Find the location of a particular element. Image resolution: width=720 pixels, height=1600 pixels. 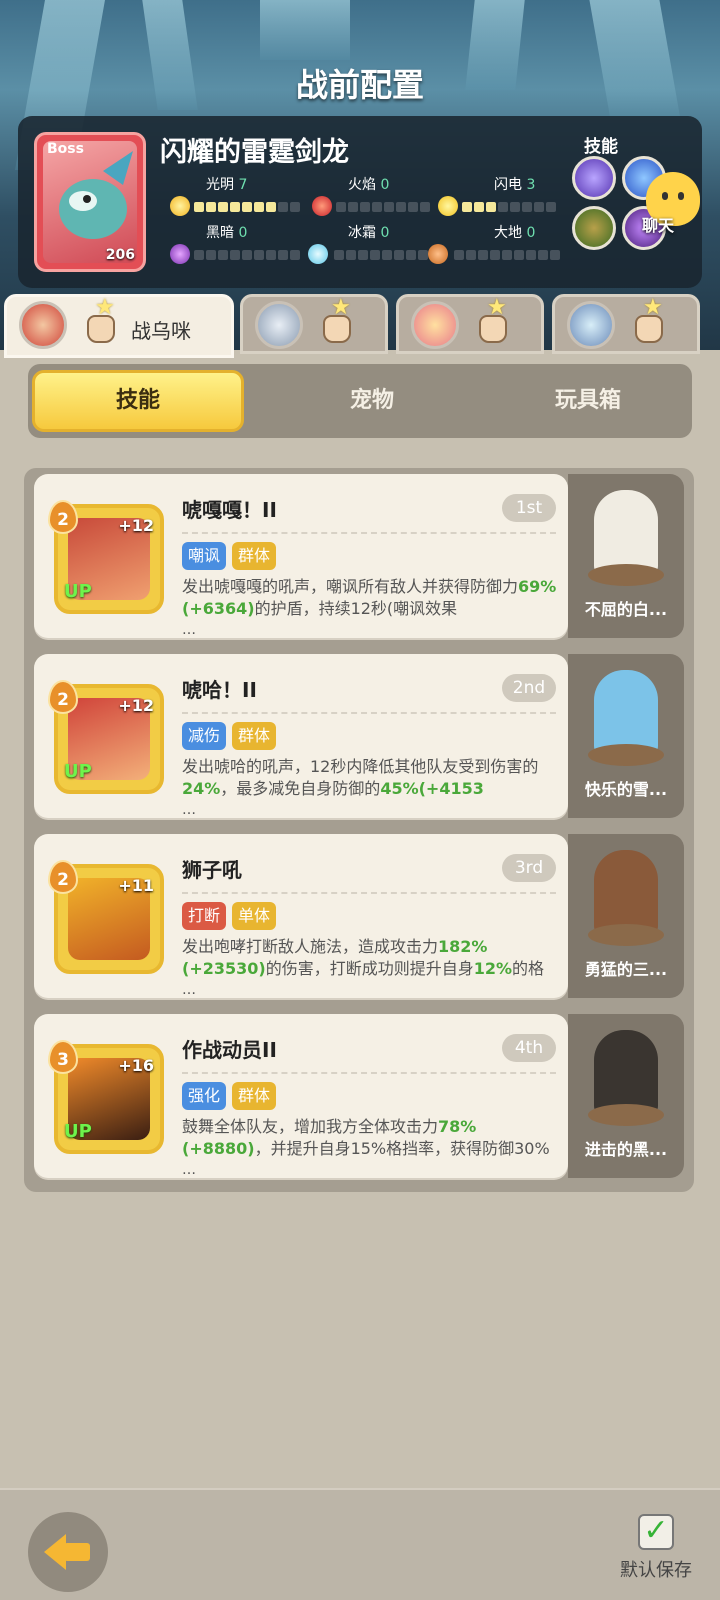

element-light: 光明 7 is located at coordinates (235, 196).